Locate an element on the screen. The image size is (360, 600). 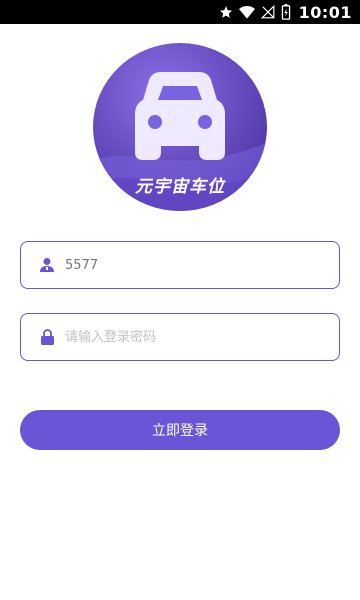
clock: 10:01 is located at coordinates (325, 12).